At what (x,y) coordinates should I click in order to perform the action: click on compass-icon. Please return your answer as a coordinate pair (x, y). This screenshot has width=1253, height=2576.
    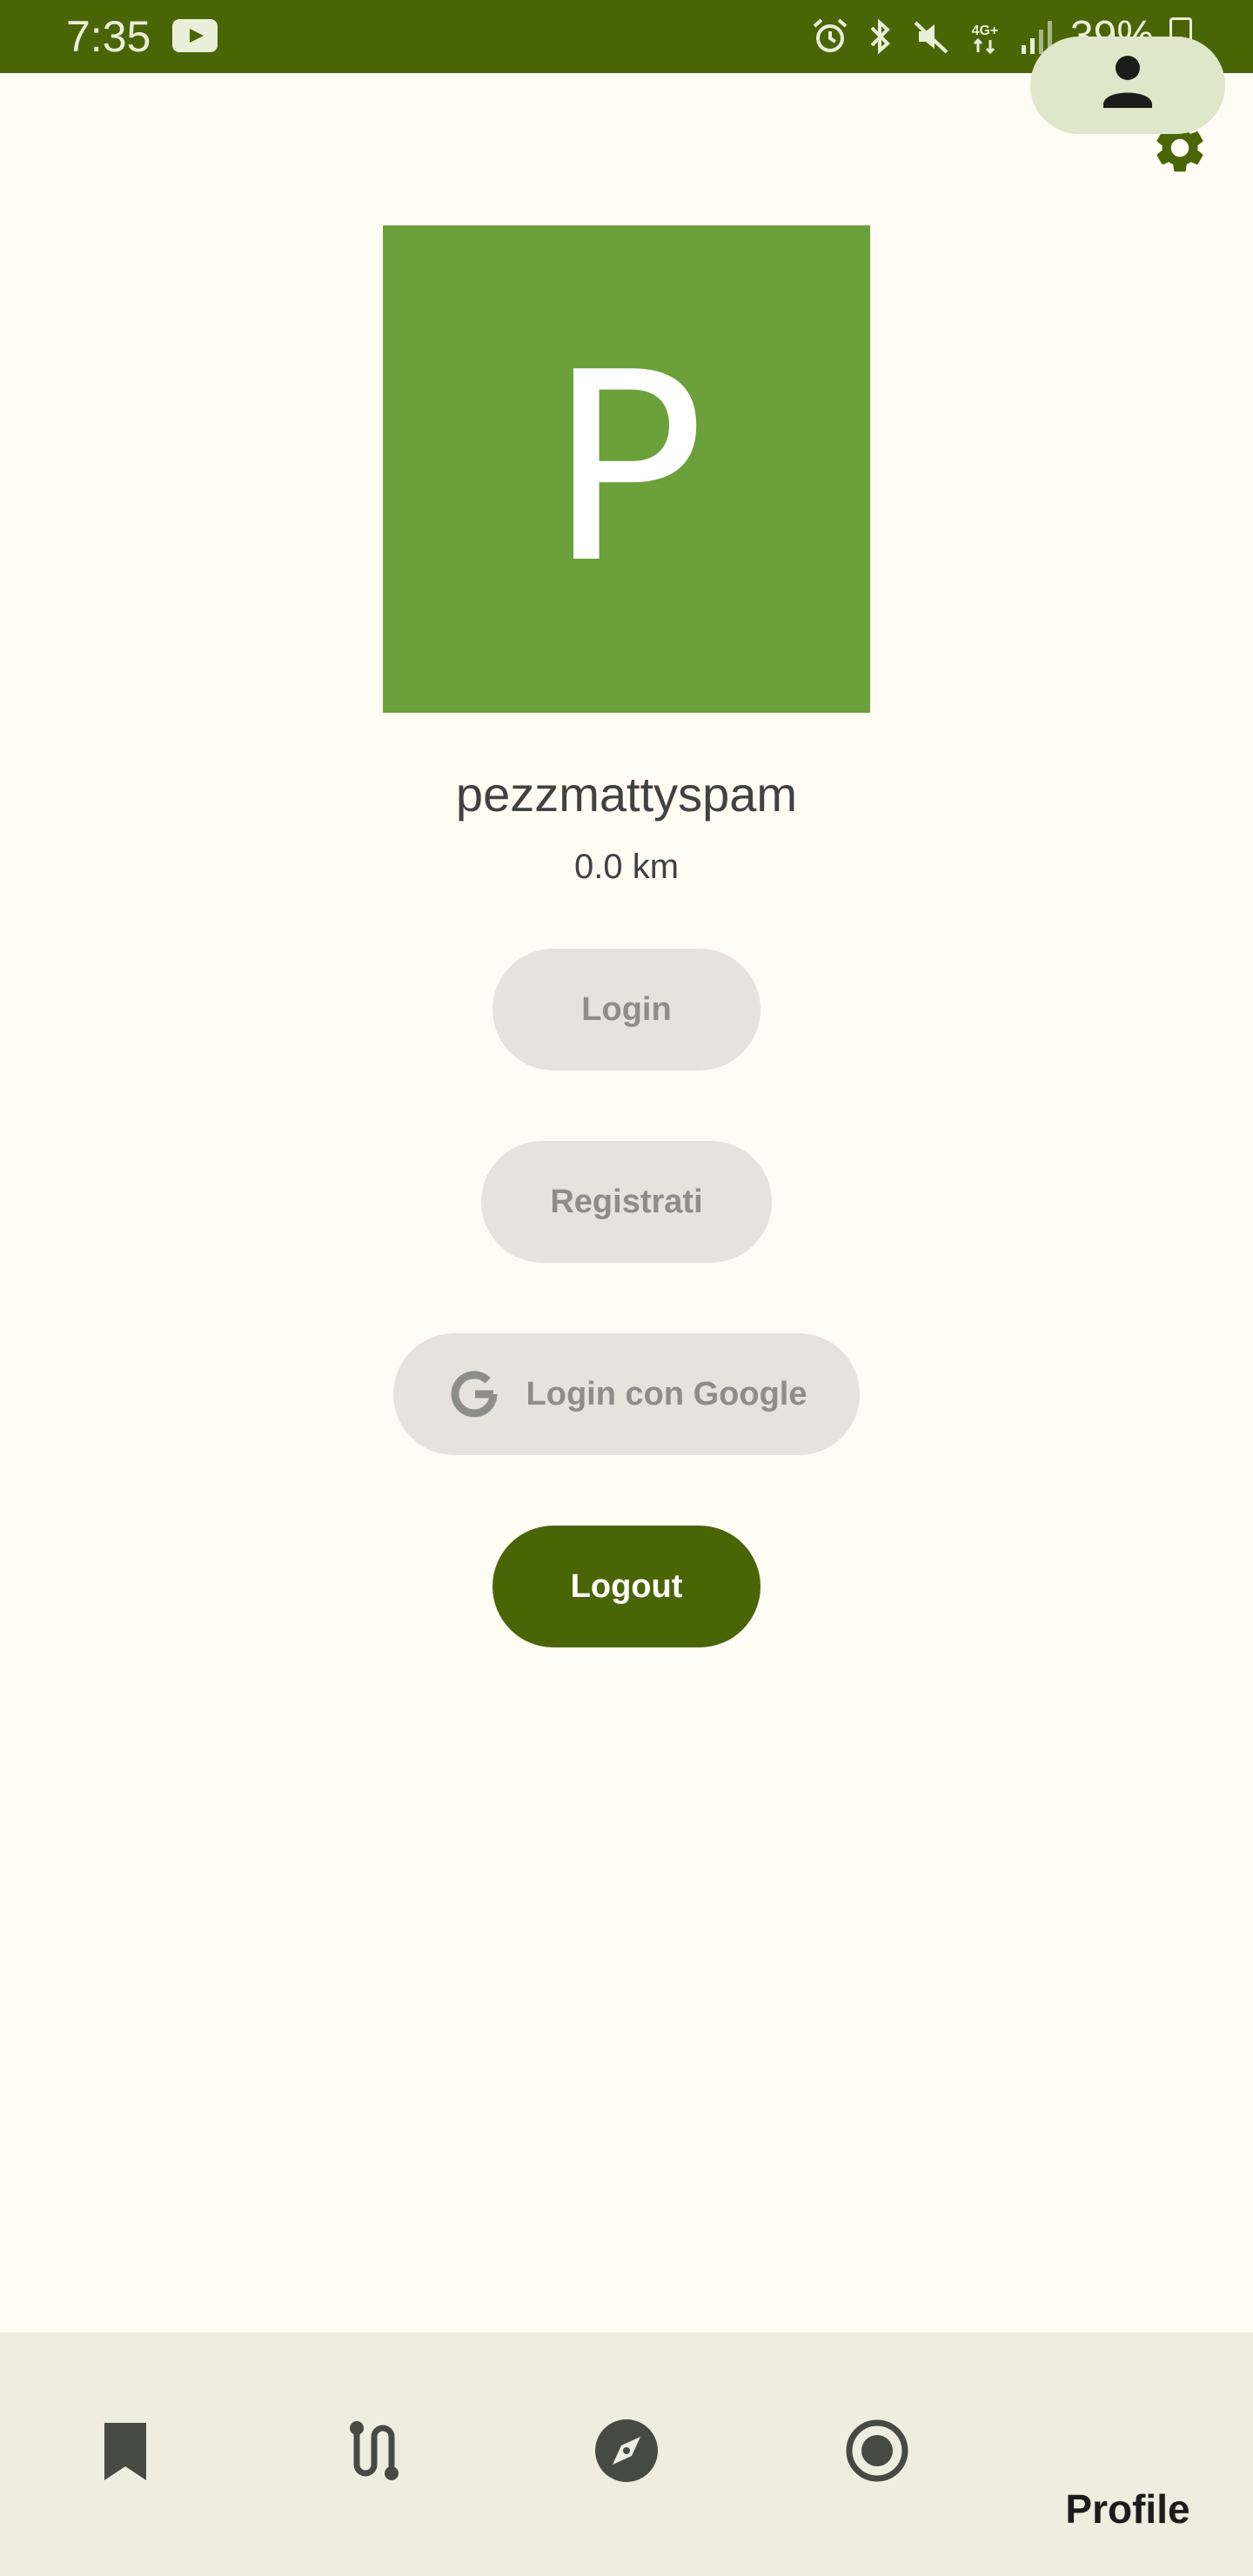
    Looking at the image, I should click on (626, 2450).